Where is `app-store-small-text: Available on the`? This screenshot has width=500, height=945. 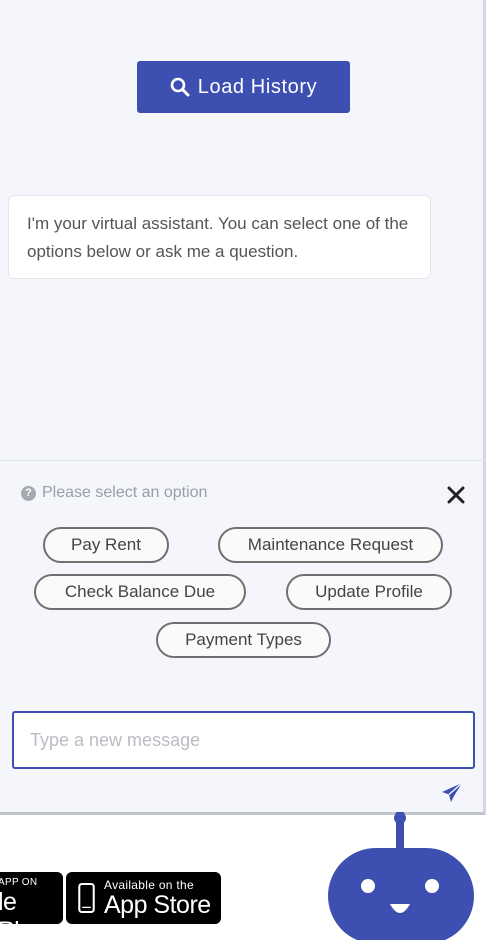
app-store-small-text: Available on the is located at coordinates (149, 885).